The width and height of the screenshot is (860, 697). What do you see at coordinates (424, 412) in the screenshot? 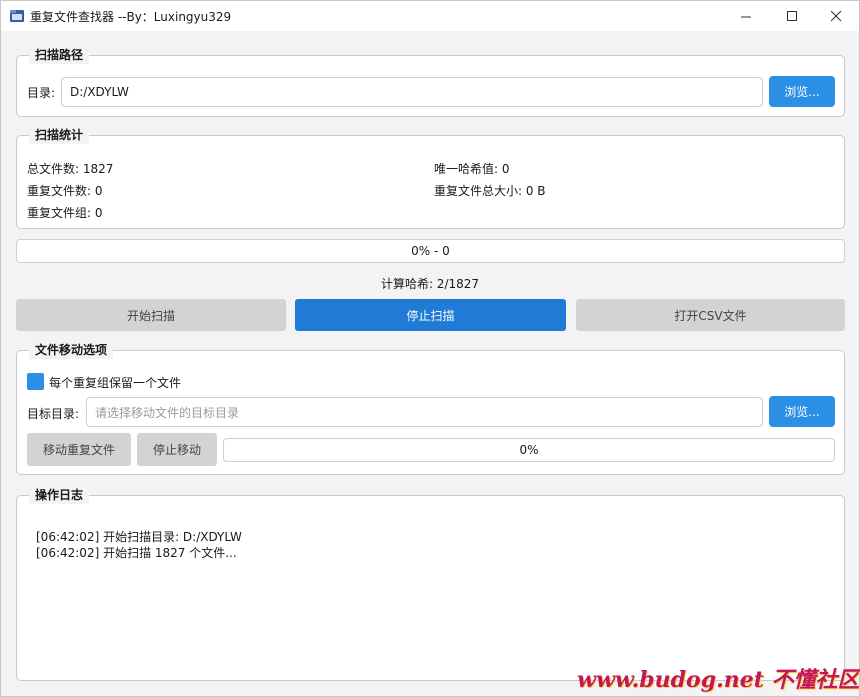
I see `target-directory-input: 请选择移动文件的目标目录` at bounding box center [424, 412].